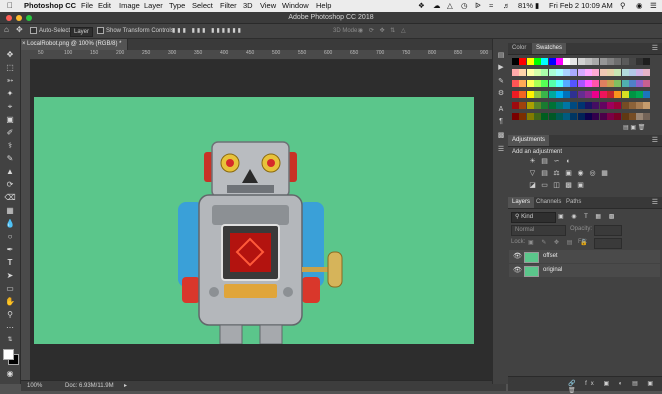 This screenshot has height=394, width=662. Describe the element at coordinates (268, 6) in the screenshot. I see `menu-view: View` at that location.